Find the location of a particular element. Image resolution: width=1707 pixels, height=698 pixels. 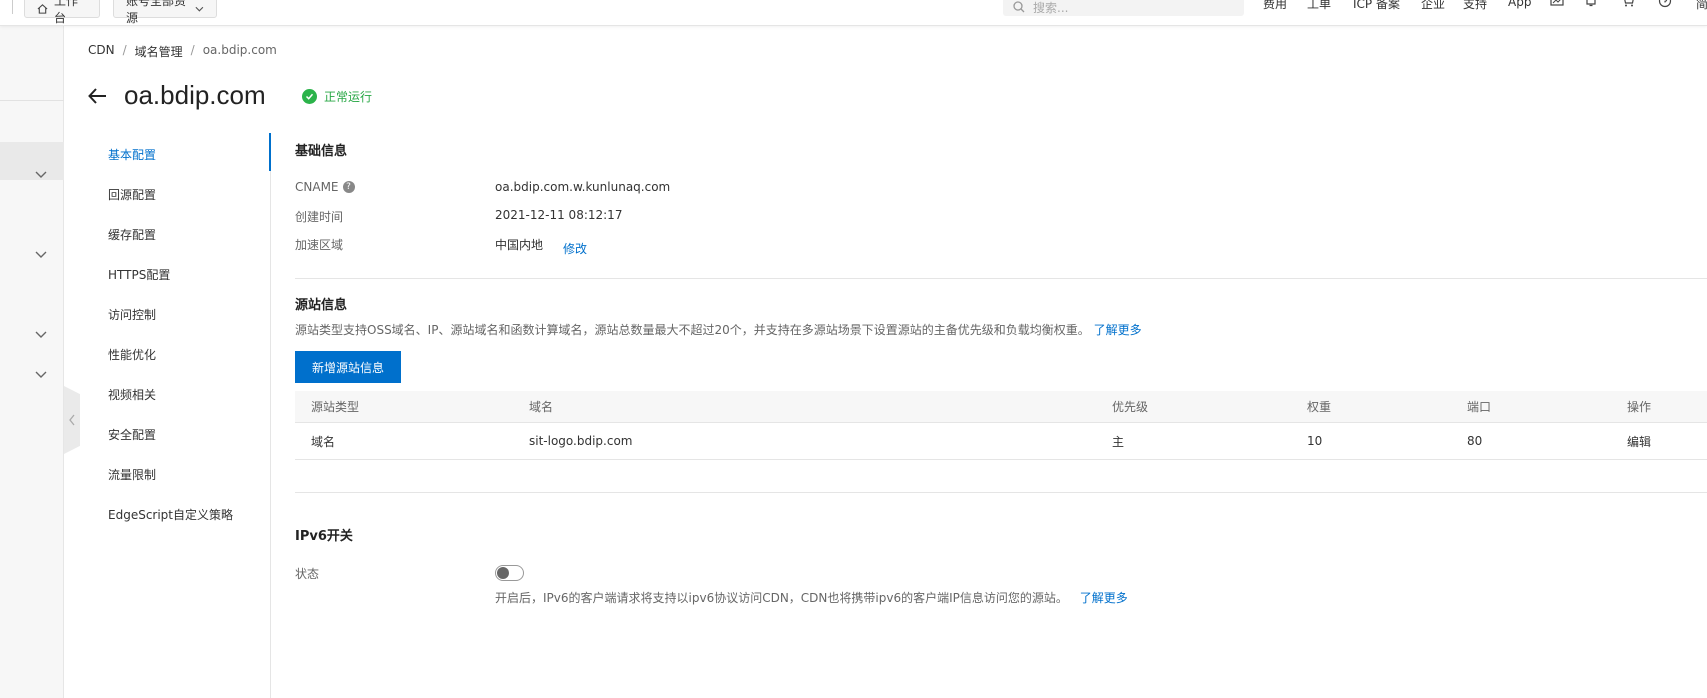

bell-icon is located at coordinates (1591, 4).